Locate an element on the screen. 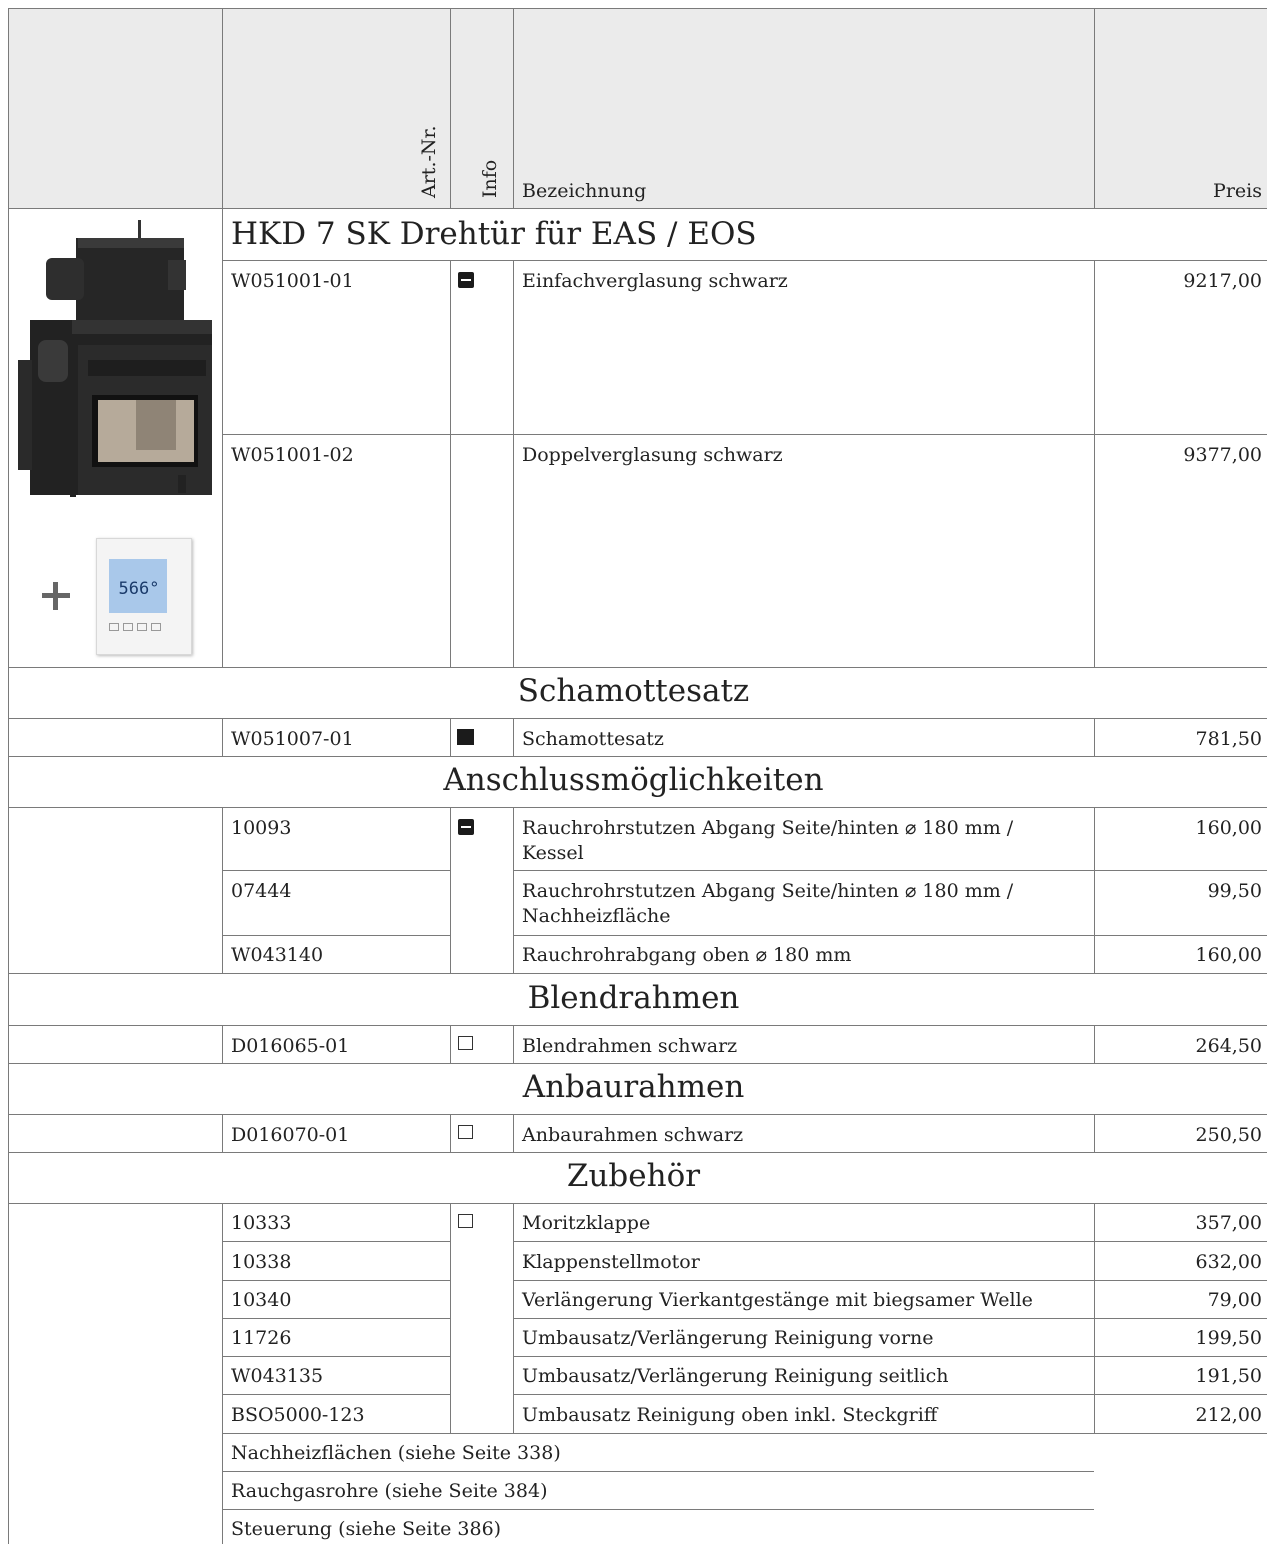  zubehoer-row-6-price: 212,00 is located at coordinates (1228, 1415).